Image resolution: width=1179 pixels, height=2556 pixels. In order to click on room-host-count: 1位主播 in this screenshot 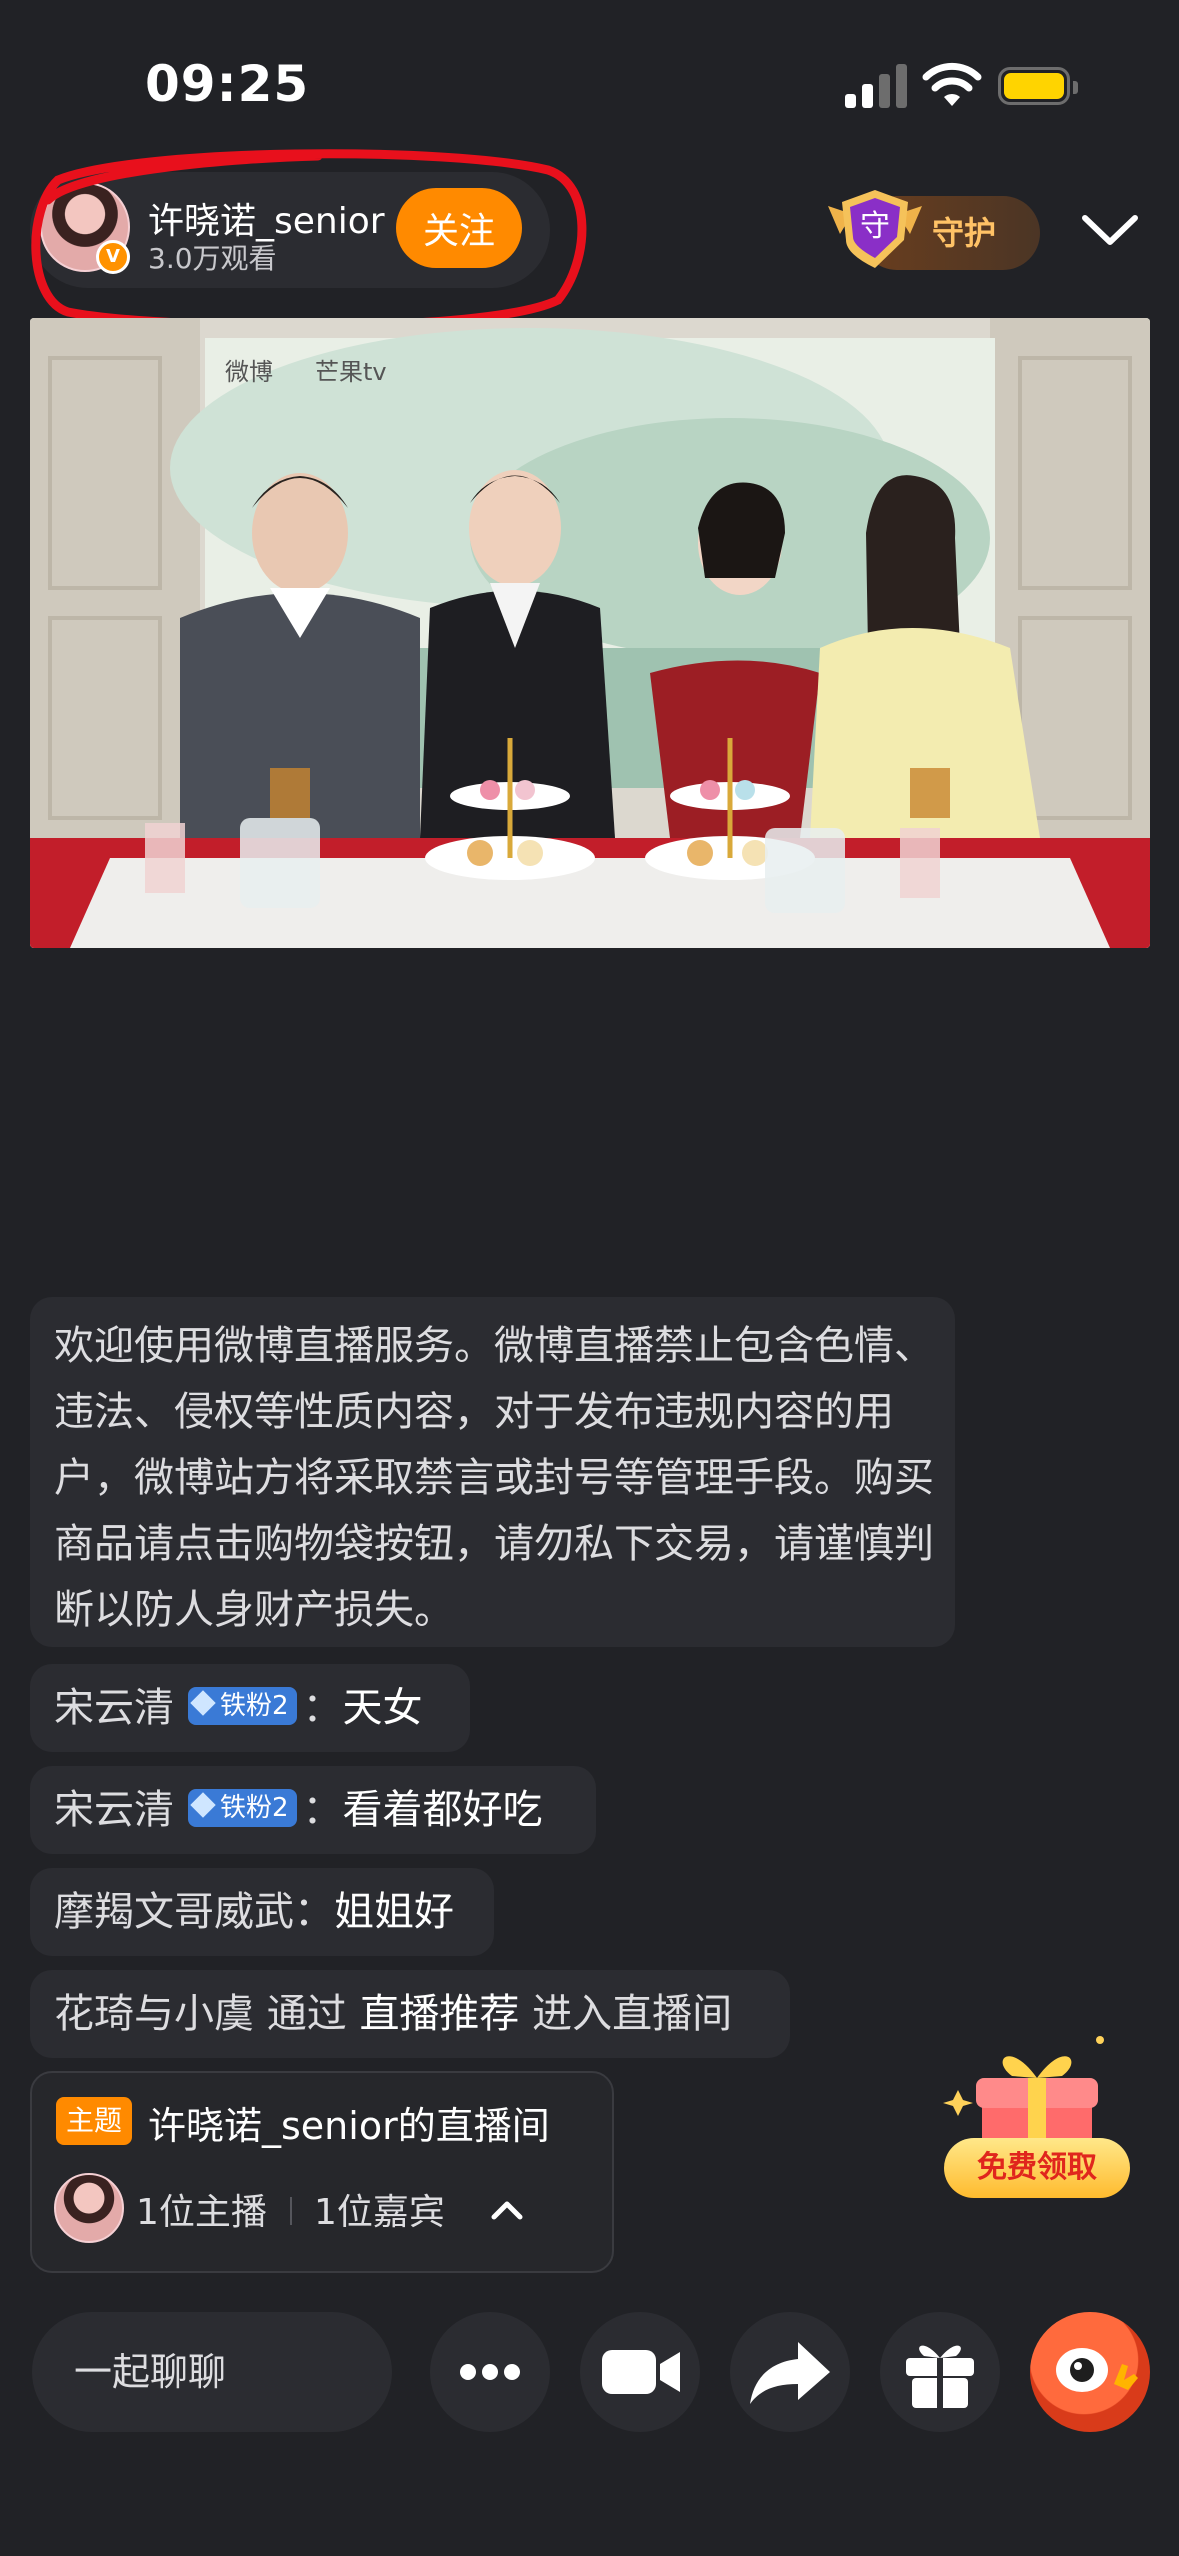, I will do `click(201, 2212)`.